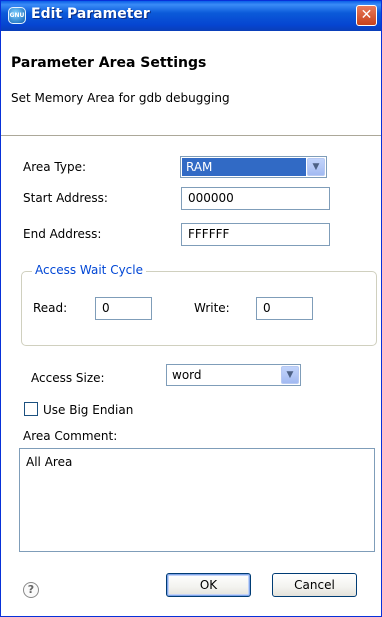  Describe the element at coordinates (255, 234) in the screenshot. I see `end-address-field: FFFFFF` at that location.